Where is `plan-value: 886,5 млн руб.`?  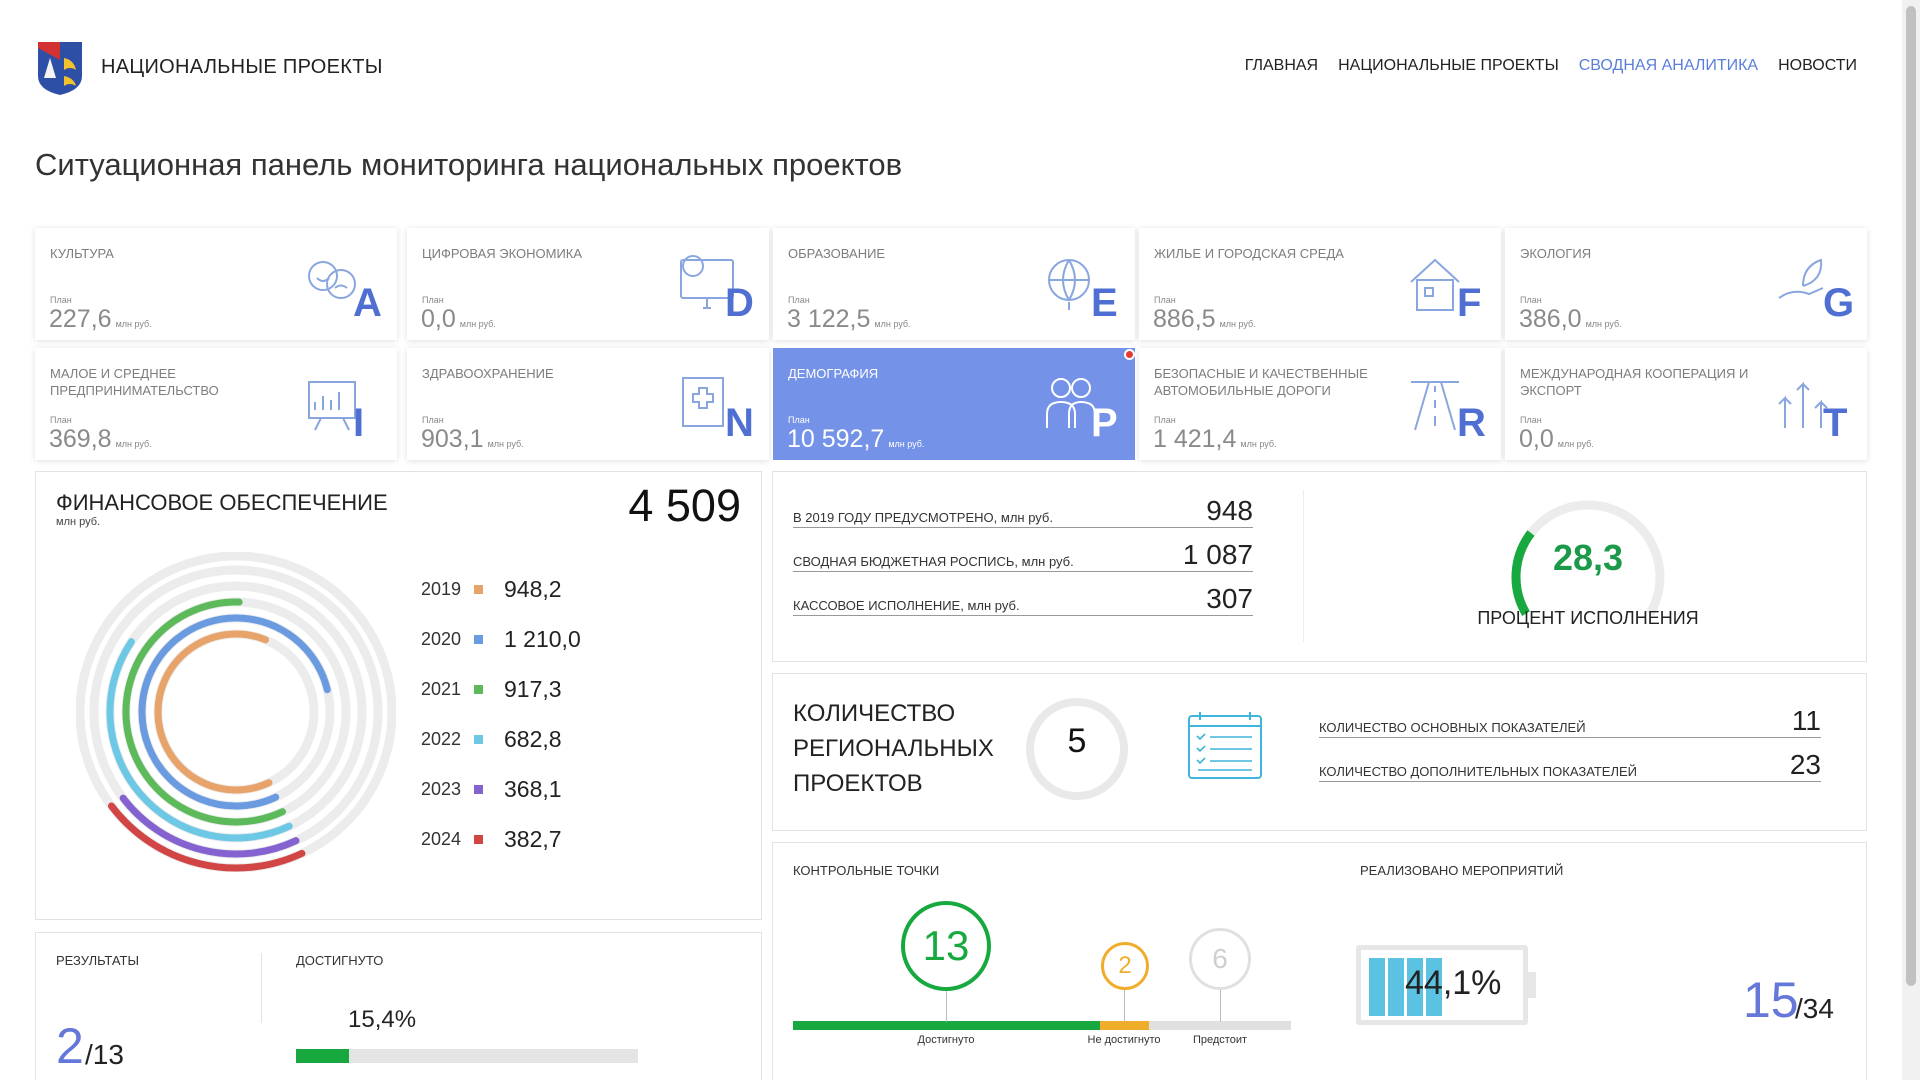 plan-value: 886,5 млн руб. is located at coordinates (1204, 319).